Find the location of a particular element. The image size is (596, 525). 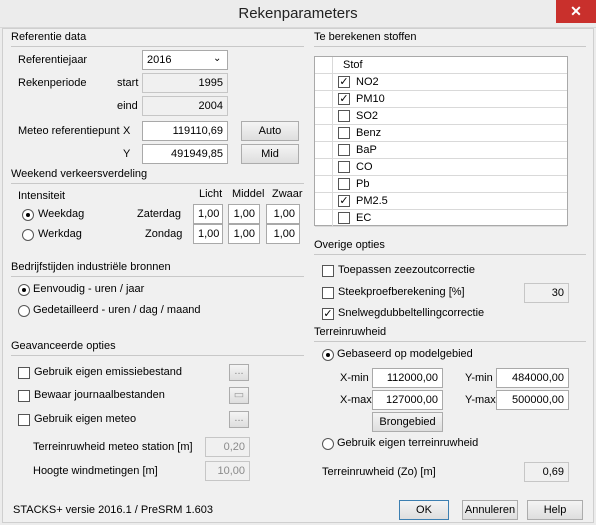

weekdag-radio is located at coordinates (28, 215).